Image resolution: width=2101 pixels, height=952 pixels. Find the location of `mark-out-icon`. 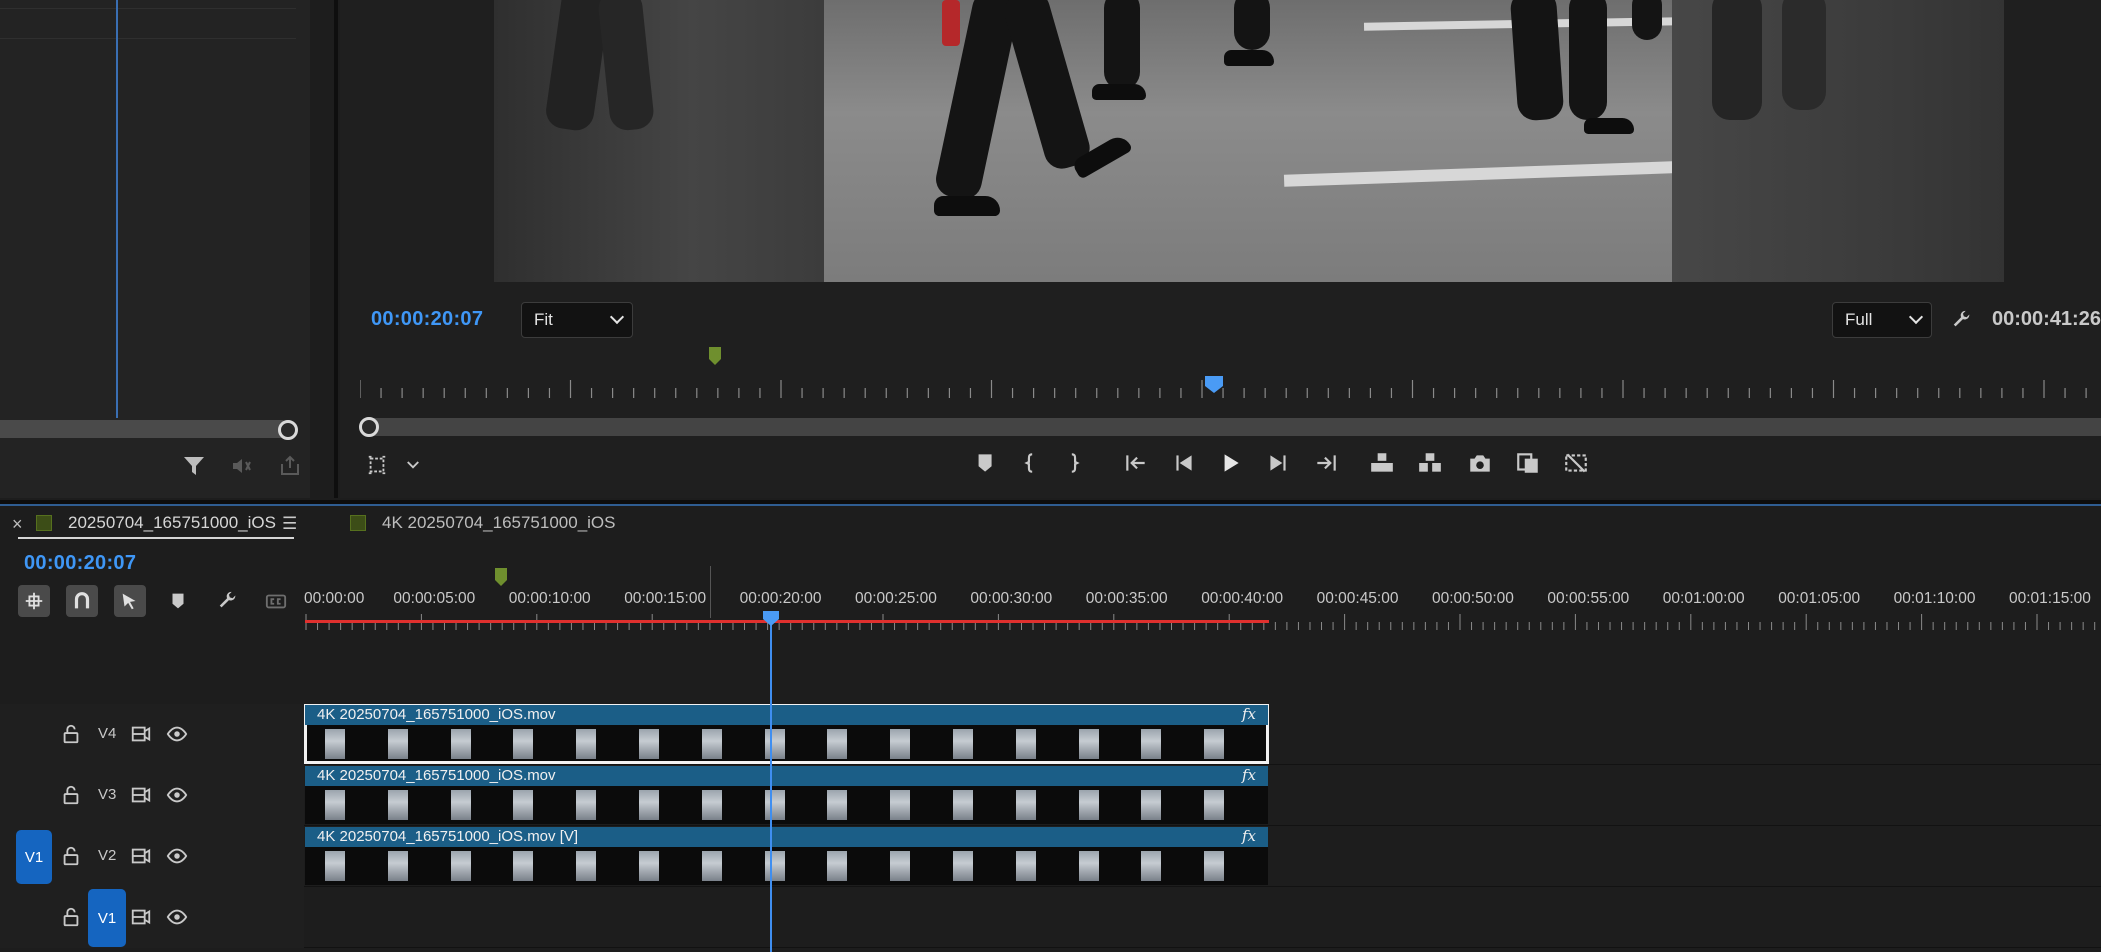

mark-out-icon is located at coordinates (1075, 463).